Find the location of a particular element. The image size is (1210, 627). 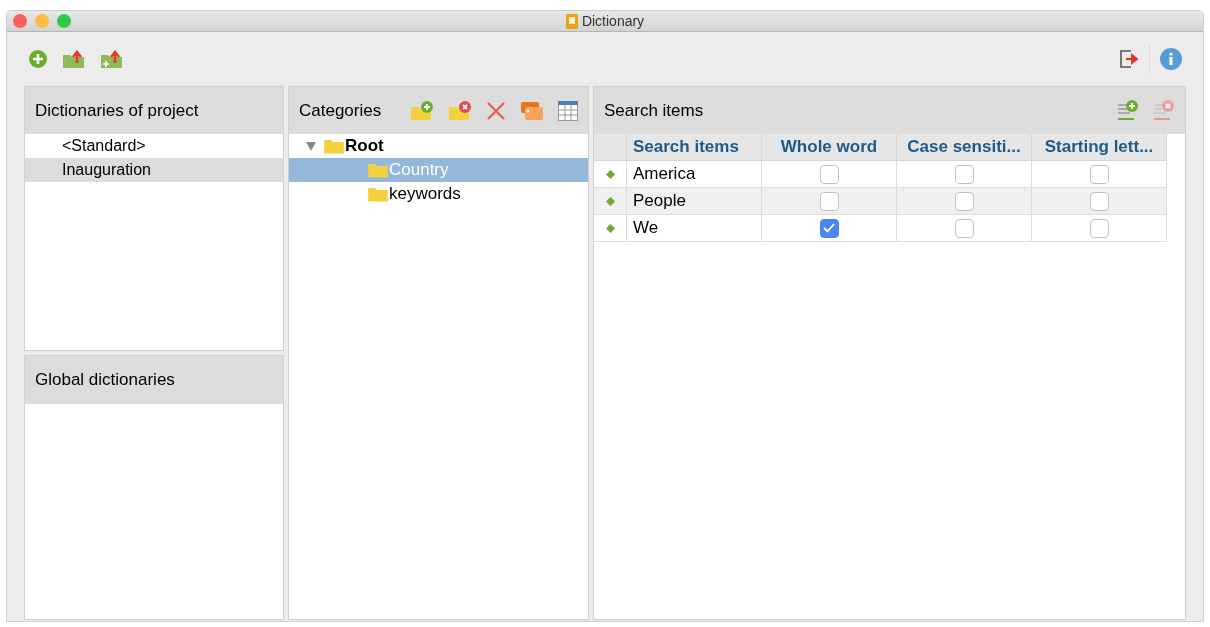

table-cell: We is located at coordinates (694, 228).